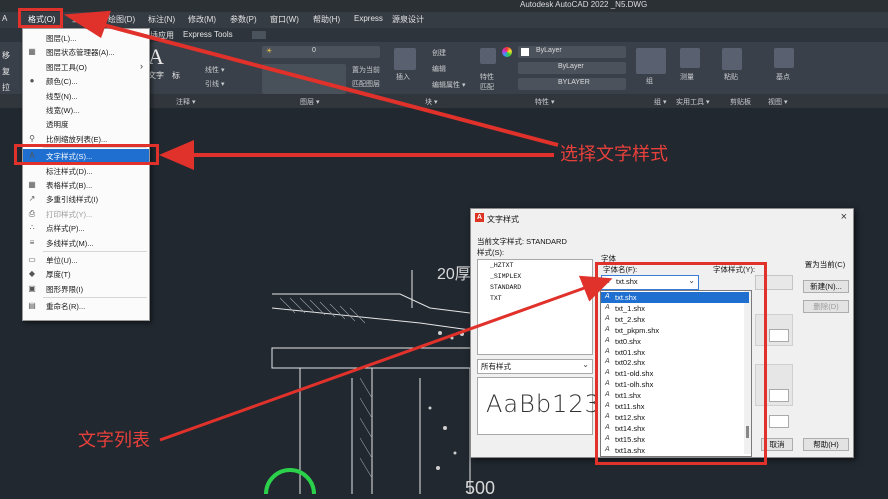  Describe the element at coordinates (156, 57) in the screenshot. I see `text-tool-icon: A` at that location.